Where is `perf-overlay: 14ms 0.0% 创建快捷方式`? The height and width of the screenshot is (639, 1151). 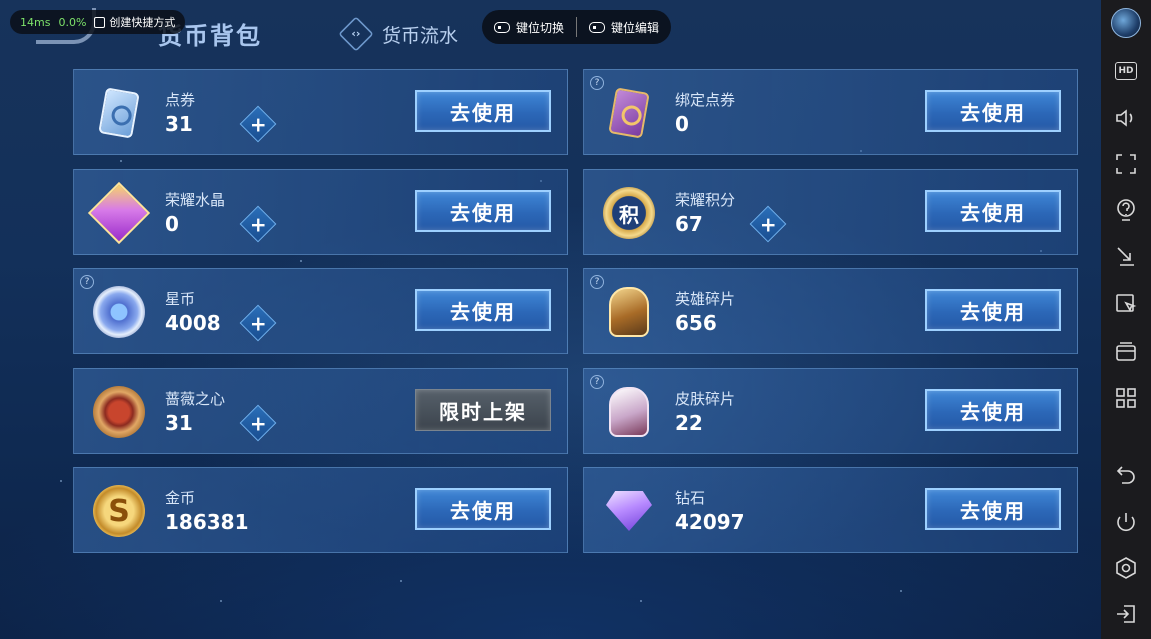
perf-overlay: 14ms 0.0% 创建快捷方式 is located at coordinates (98, 22).